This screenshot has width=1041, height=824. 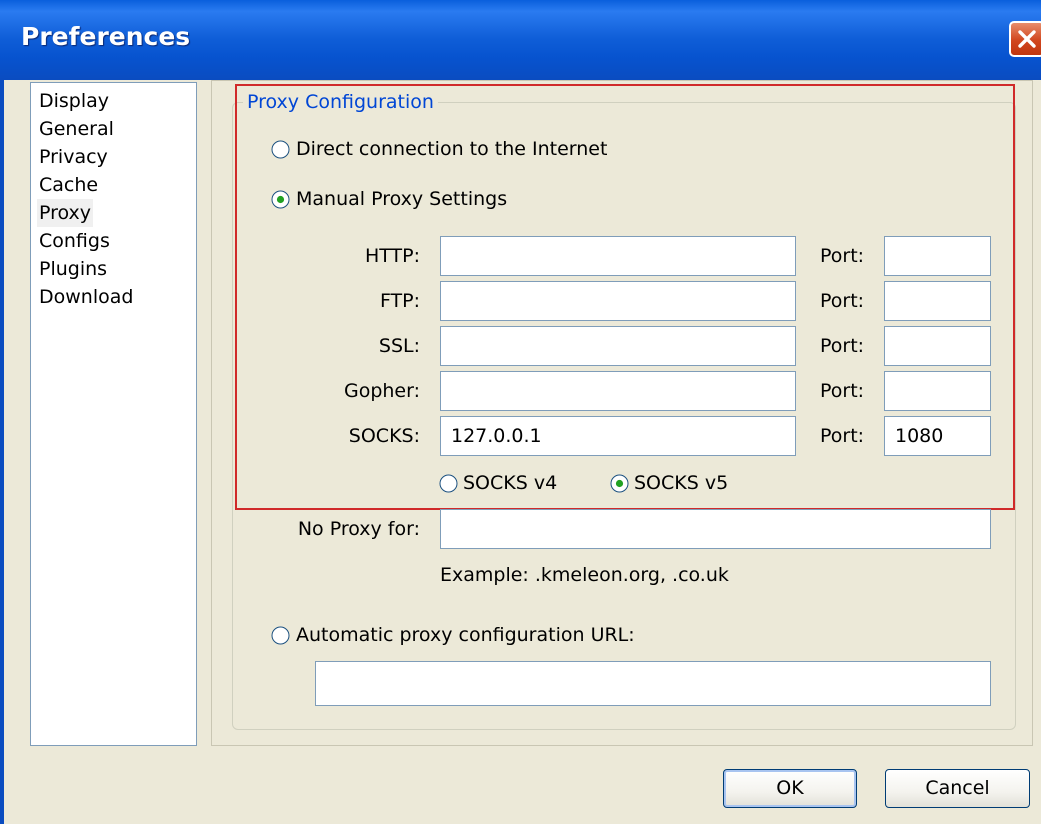 I want to click on auto-proxy-radio, so click(x=280, y=635).